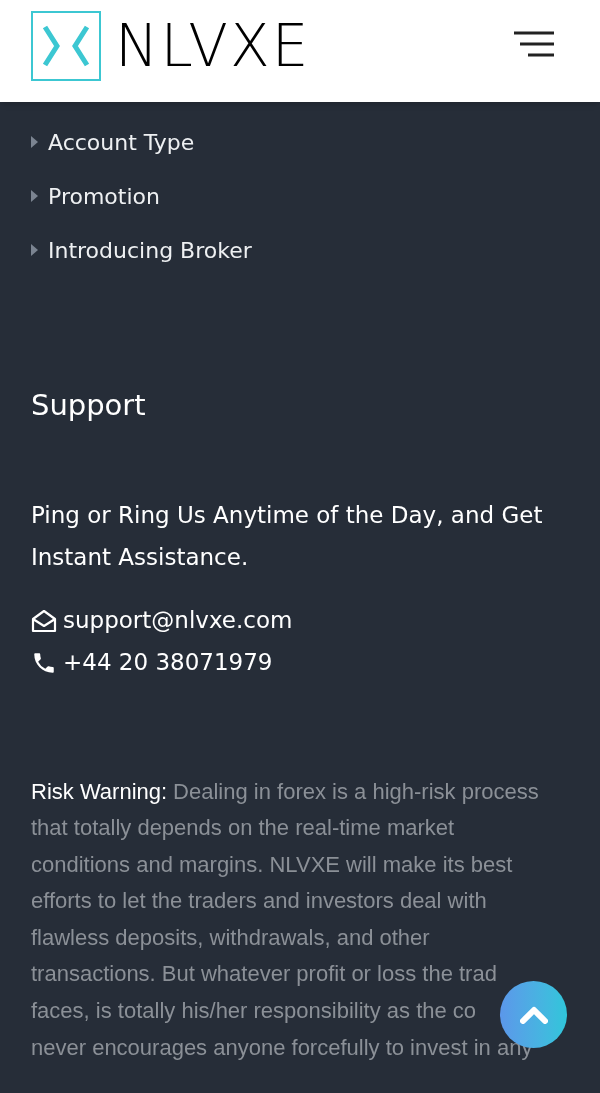 This screenshot has width=600, height=1093. What do you see at coordinates (259, 901) in the screenshot?
I see `risk-warning-text: efforts to let the traders and investors deal with` at bounding box center [259, 901].